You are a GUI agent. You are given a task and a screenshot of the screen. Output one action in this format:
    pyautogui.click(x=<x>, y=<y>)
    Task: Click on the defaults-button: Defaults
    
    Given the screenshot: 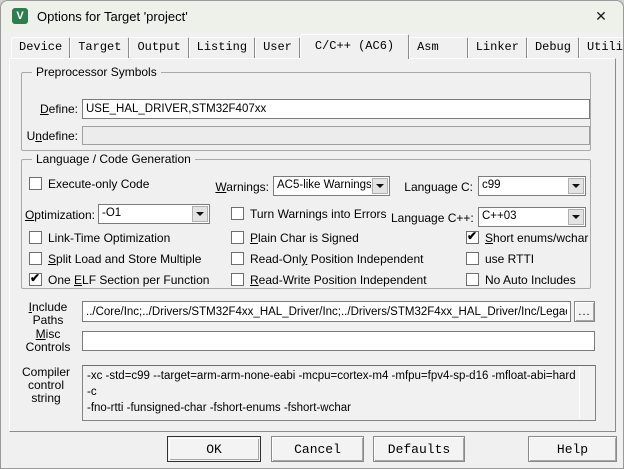 What is the action you would take?
    pyautogui.click(x=419, y=449)
    